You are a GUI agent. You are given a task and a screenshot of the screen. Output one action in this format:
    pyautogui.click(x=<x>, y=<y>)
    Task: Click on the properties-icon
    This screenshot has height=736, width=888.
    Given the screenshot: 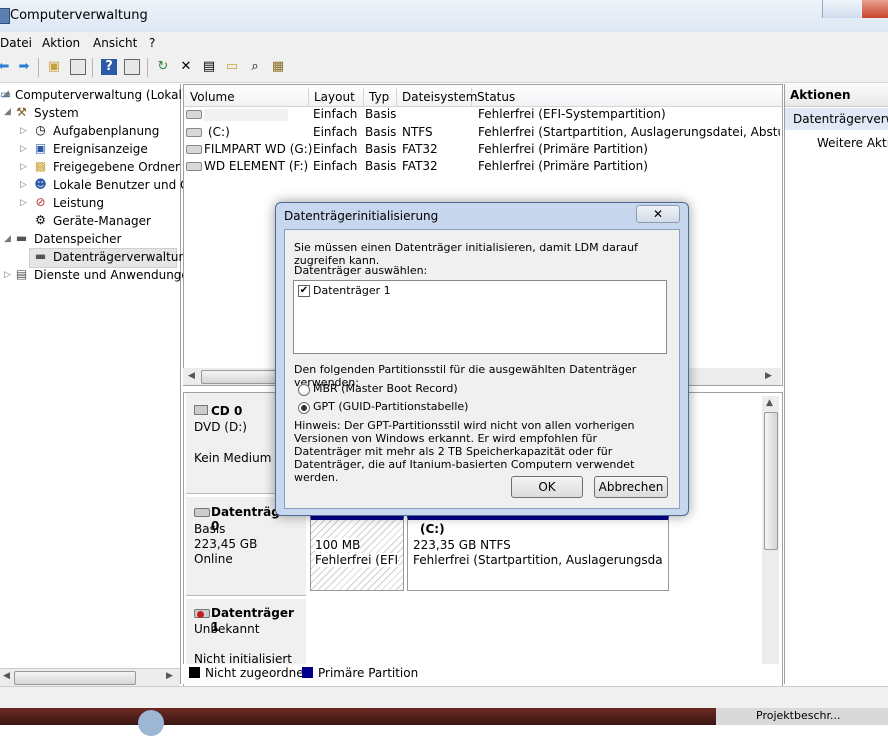 What is the action you would take?
    pyautogui.click(x=132, y=67)
    